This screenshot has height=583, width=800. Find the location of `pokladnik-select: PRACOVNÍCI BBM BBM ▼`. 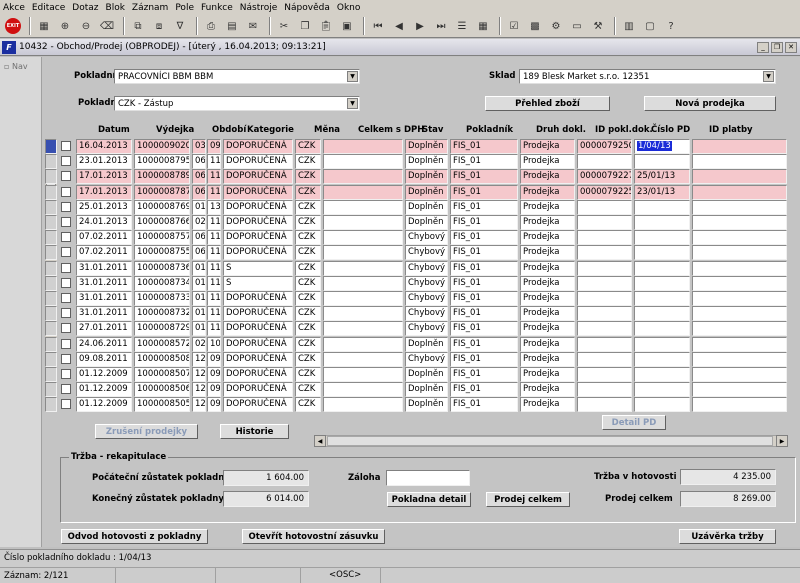

pokladnik-select: PRACOVNÍCI BBM BBM ▼ is located at coordinates (237, 76).